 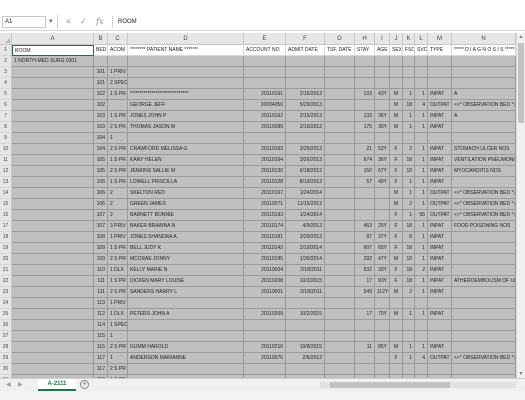 What do you see at coordinates (6, 39) in the screenshot?
I see `select-all-button` at bounding box center [6, 39].